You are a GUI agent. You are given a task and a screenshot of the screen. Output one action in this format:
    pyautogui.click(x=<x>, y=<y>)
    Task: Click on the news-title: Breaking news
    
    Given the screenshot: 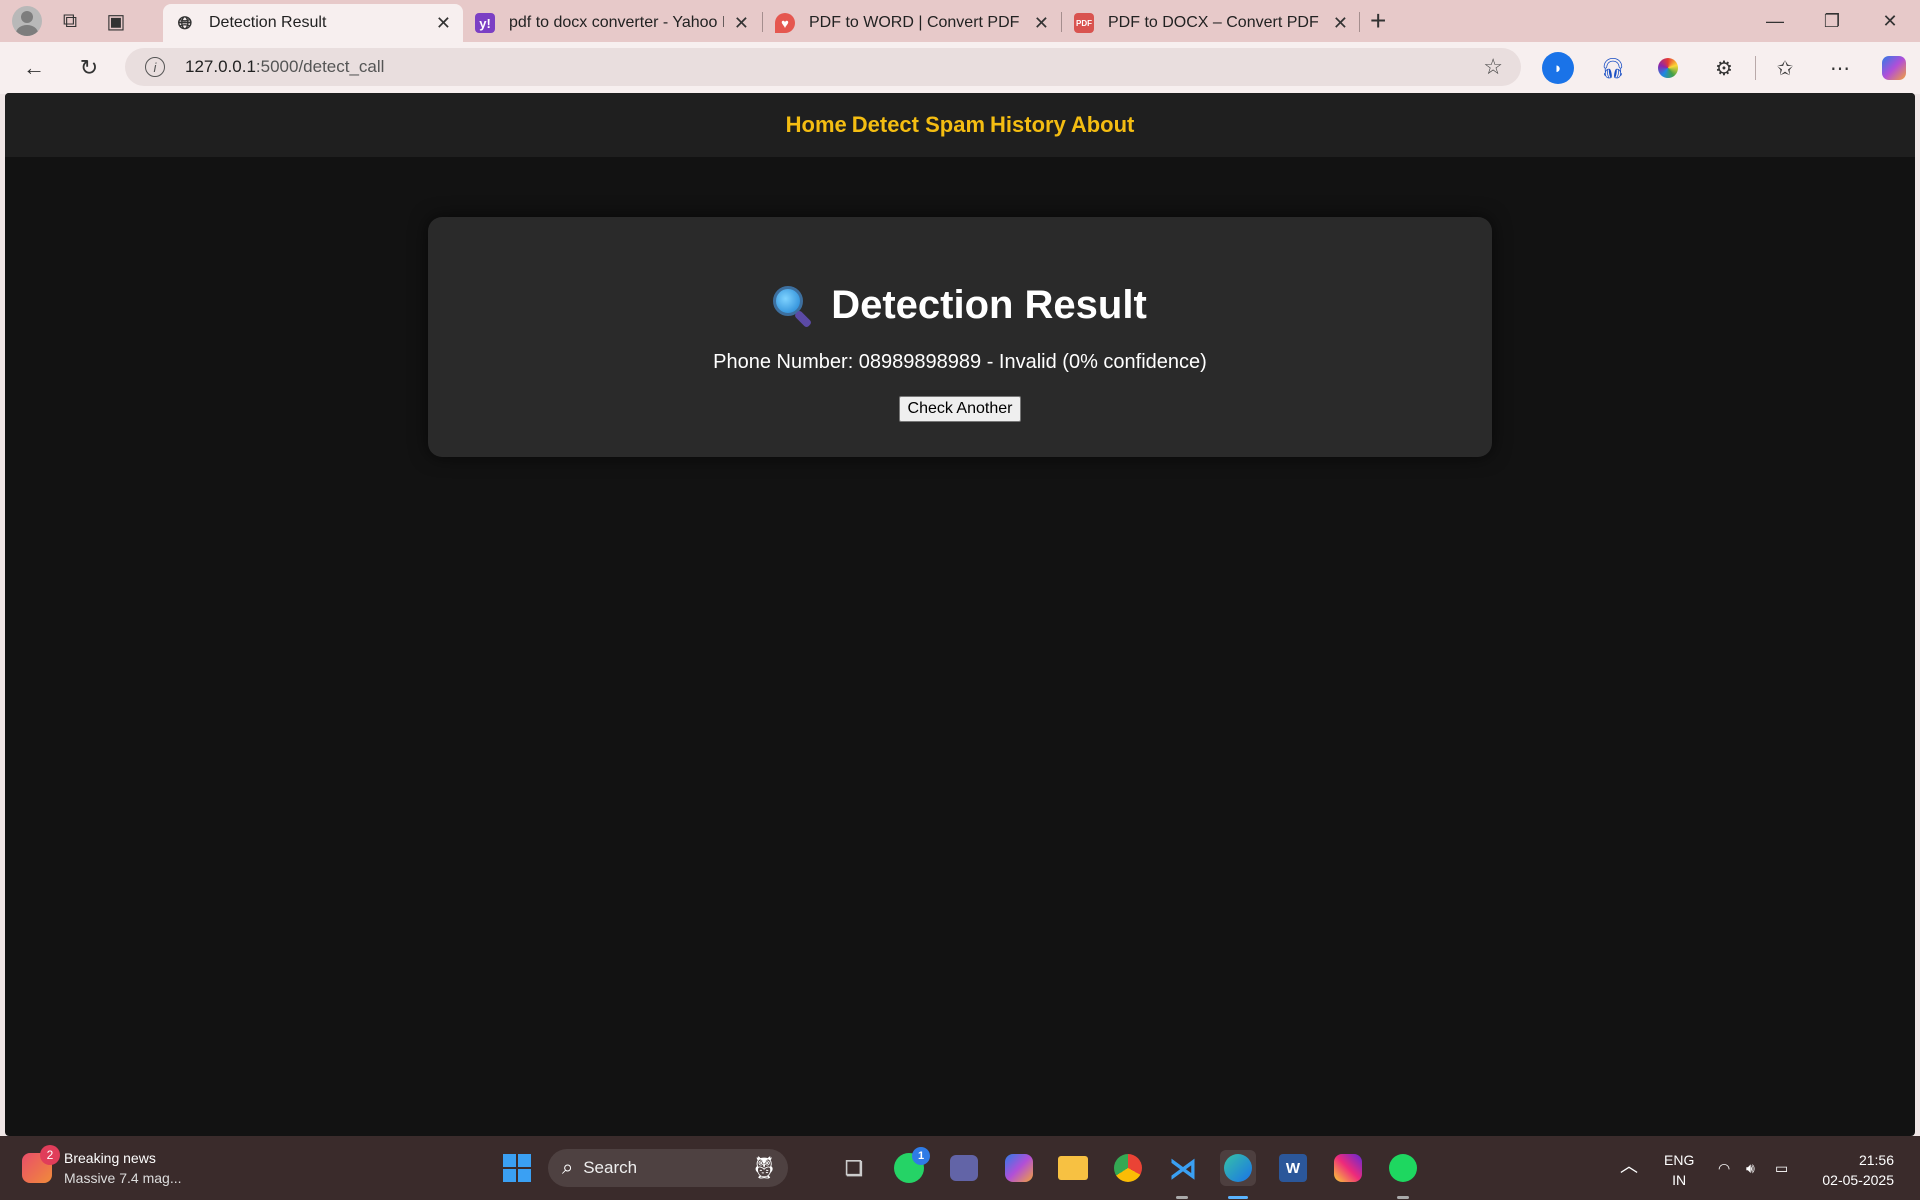 What is the action you would take?
    pyautogui.click(x=110, y=1158)
    